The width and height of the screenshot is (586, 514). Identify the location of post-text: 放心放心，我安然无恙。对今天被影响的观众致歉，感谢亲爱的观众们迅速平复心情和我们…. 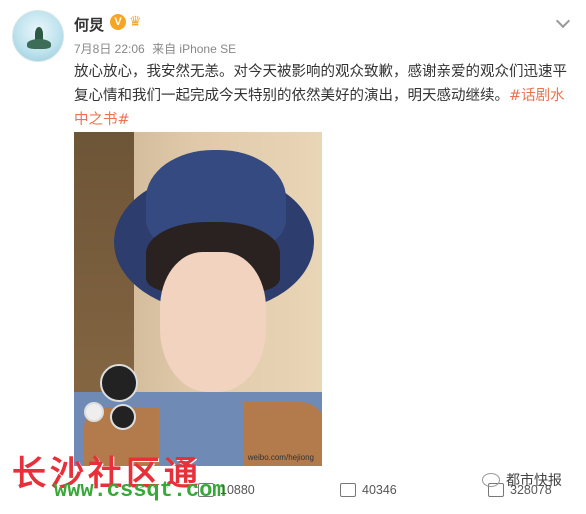
(320, 84).